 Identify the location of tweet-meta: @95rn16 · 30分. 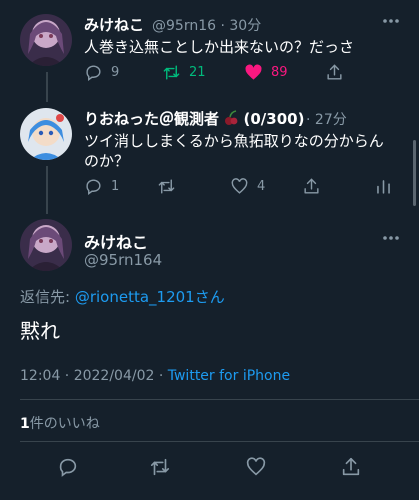
(206, 25).